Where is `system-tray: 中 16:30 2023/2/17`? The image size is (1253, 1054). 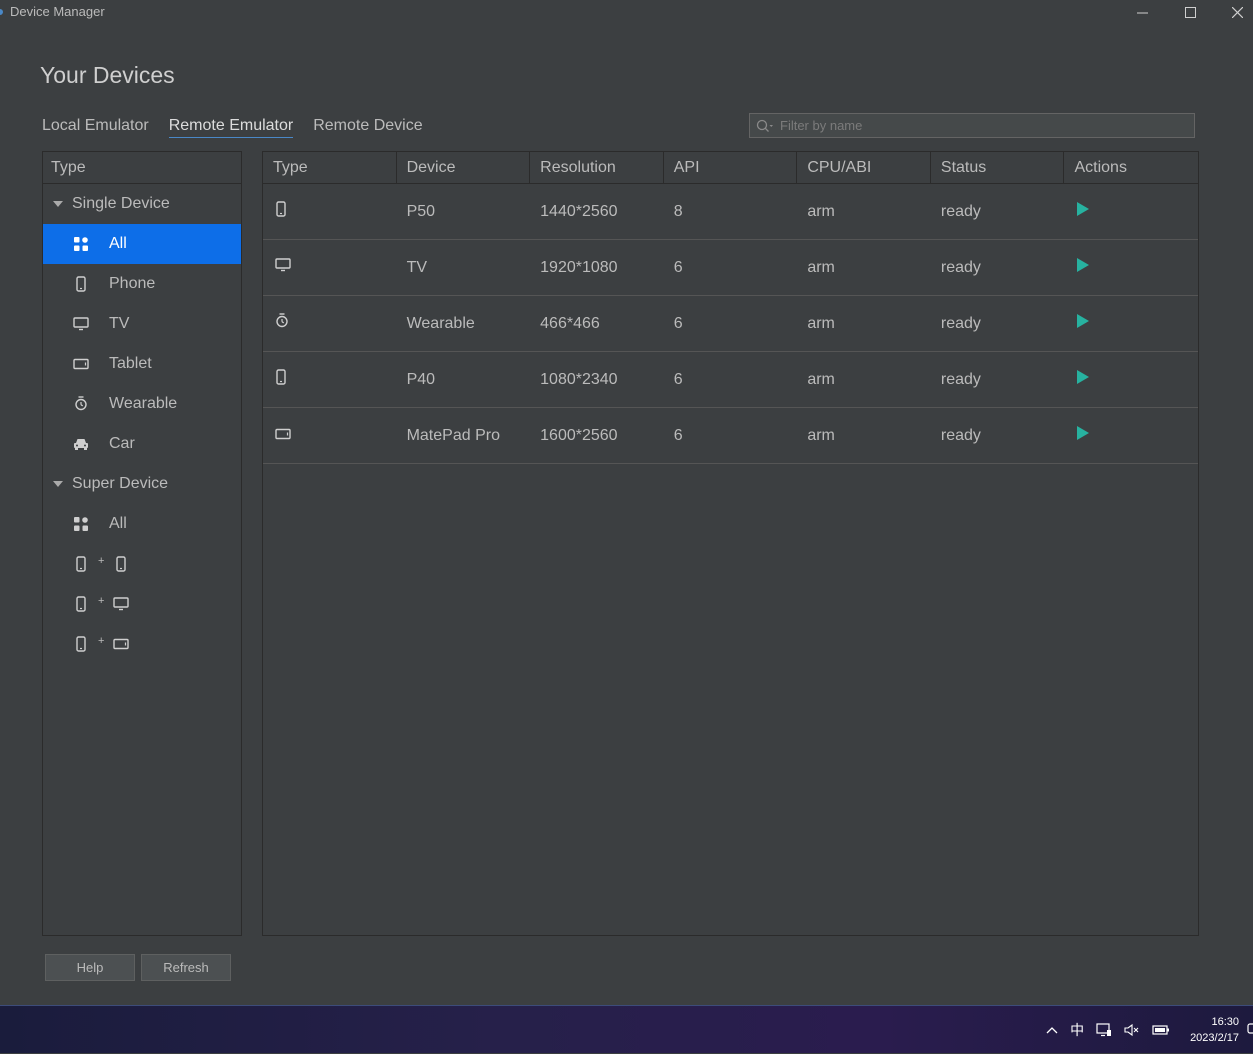 system-tray: 中 16:30 2023/2/17 is located at coordinates (1146, 1030).